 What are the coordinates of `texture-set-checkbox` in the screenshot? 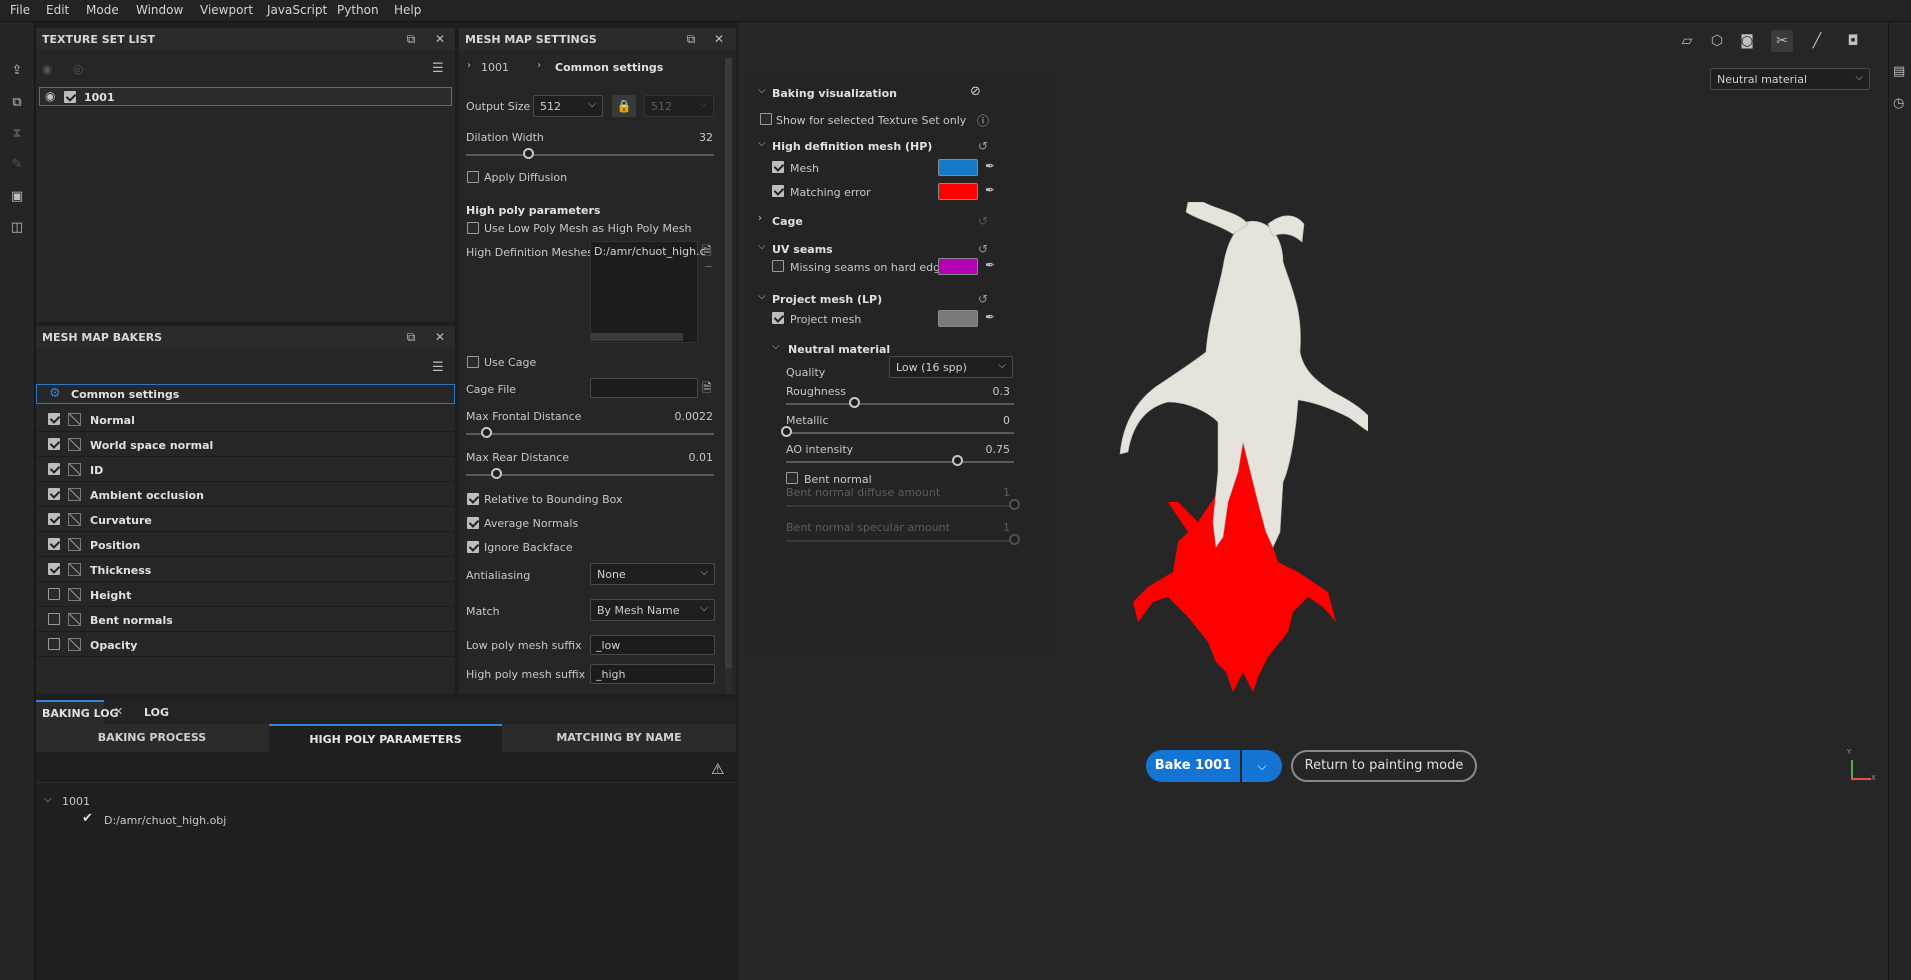 It's located at (70, 97).